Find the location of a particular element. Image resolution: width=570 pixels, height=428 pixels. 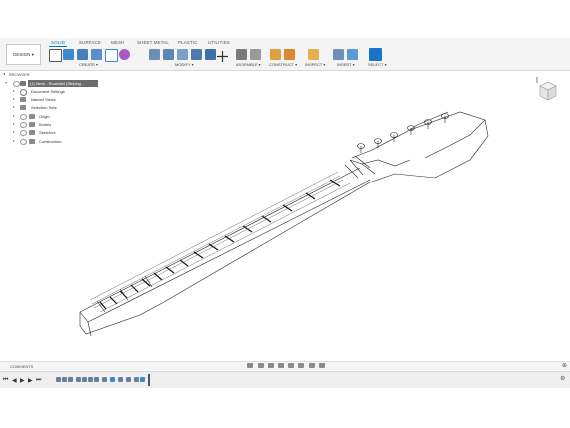

insert-canvas-icon is located at coordinates (352, 54).